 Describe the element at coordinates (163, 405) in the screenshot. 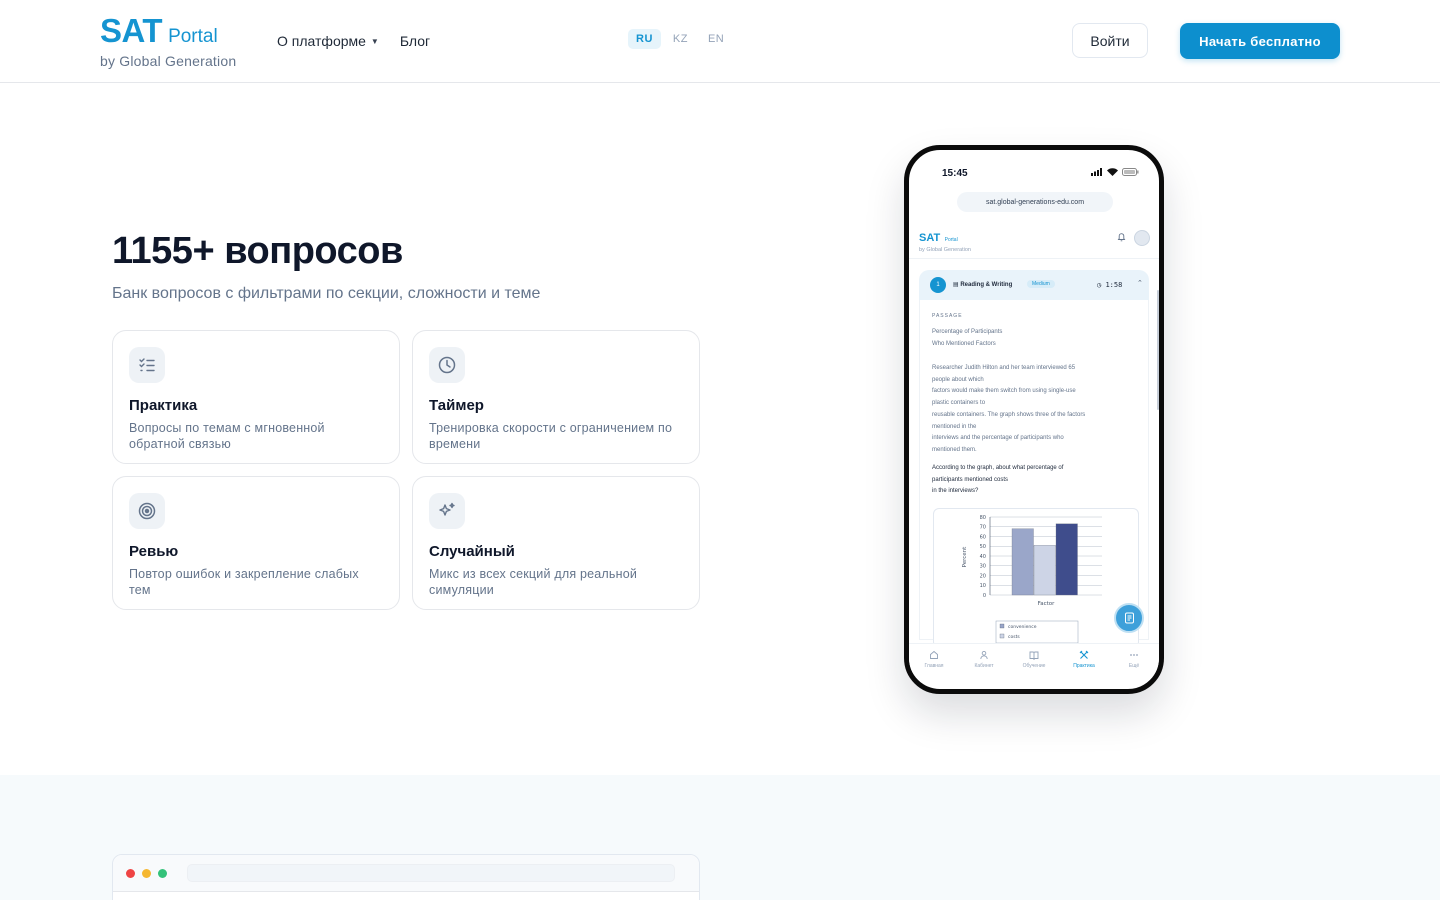

I see `card-title: Практика` at that location.